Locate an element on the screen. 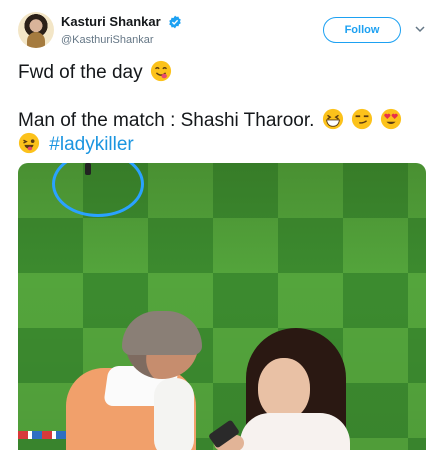 This screenshot has height=450, width=446. tweet-text-line: Man of the match : Shashi Tharoor. is located at coordinates (210, 120).